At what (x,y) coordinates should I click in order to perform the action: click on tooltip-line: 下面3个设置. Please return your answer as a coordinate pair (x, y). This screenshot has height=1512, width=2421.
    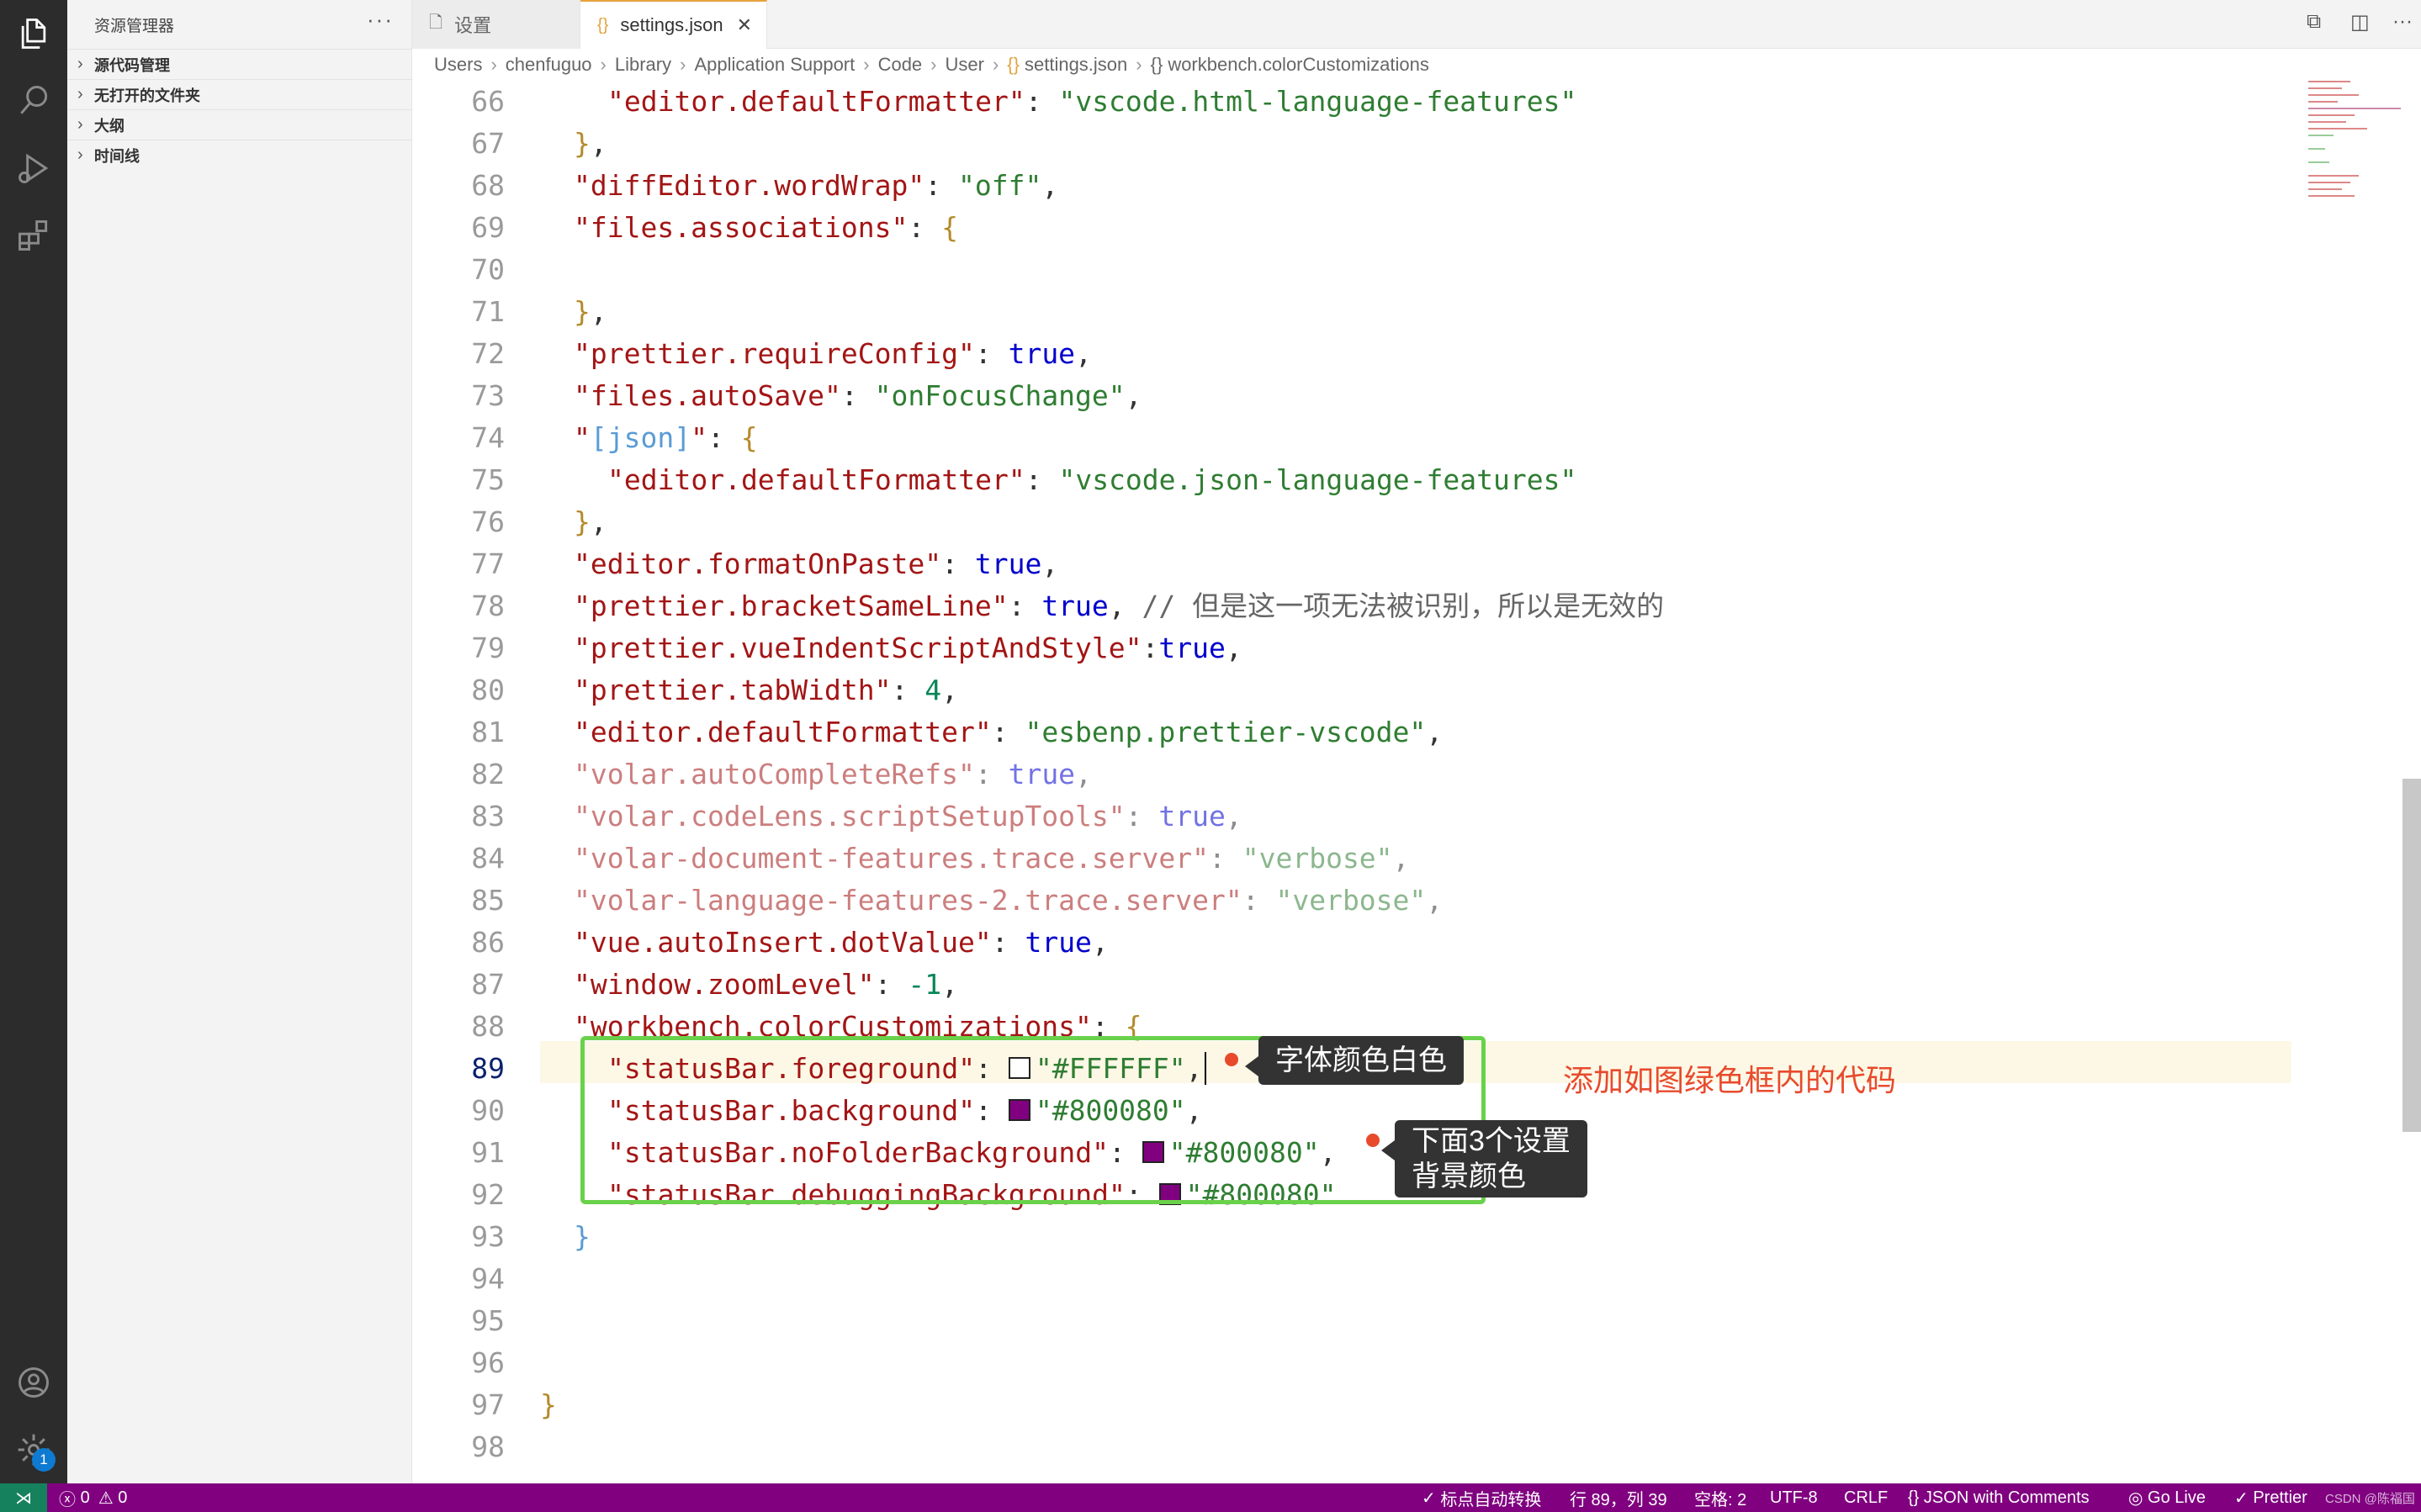
    Looking at the image, I should click on (1492, 1141).